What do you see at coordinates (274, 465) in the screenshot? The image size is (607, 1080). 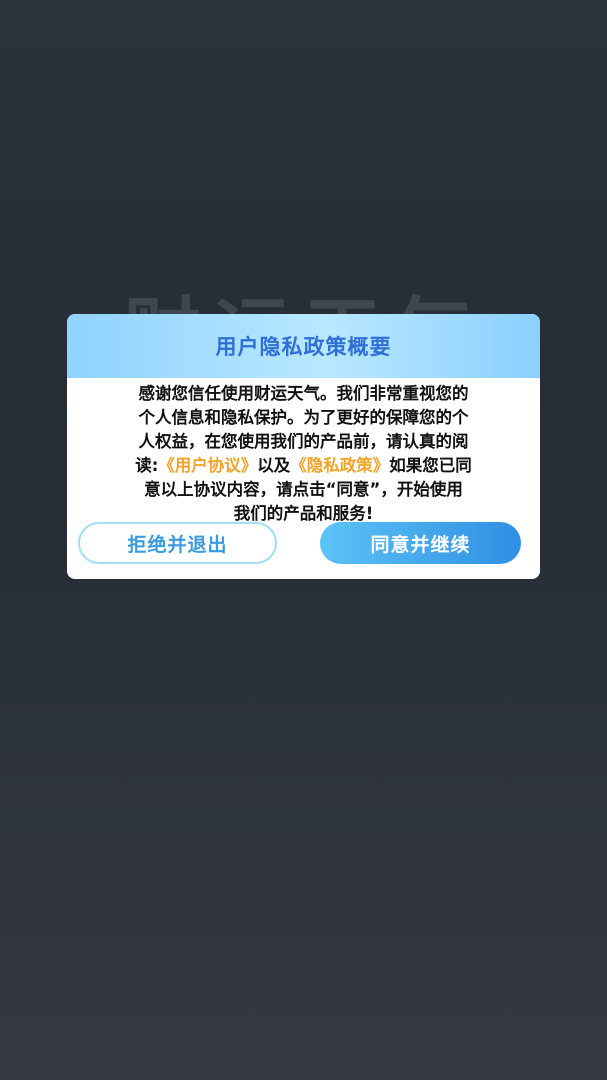 I see `body-text-middle: 以及` at bounding box center [274, 465].